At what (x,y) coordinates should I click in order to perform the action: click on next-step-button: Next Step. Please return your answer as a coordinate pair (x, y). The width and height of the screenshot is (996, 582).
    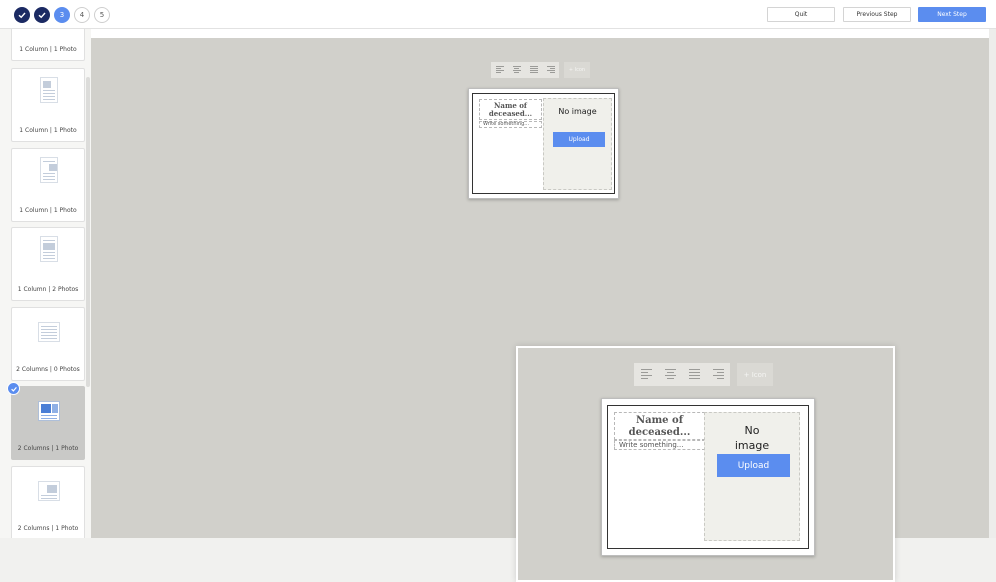
    Looking at the image, I should click on (952, 14).